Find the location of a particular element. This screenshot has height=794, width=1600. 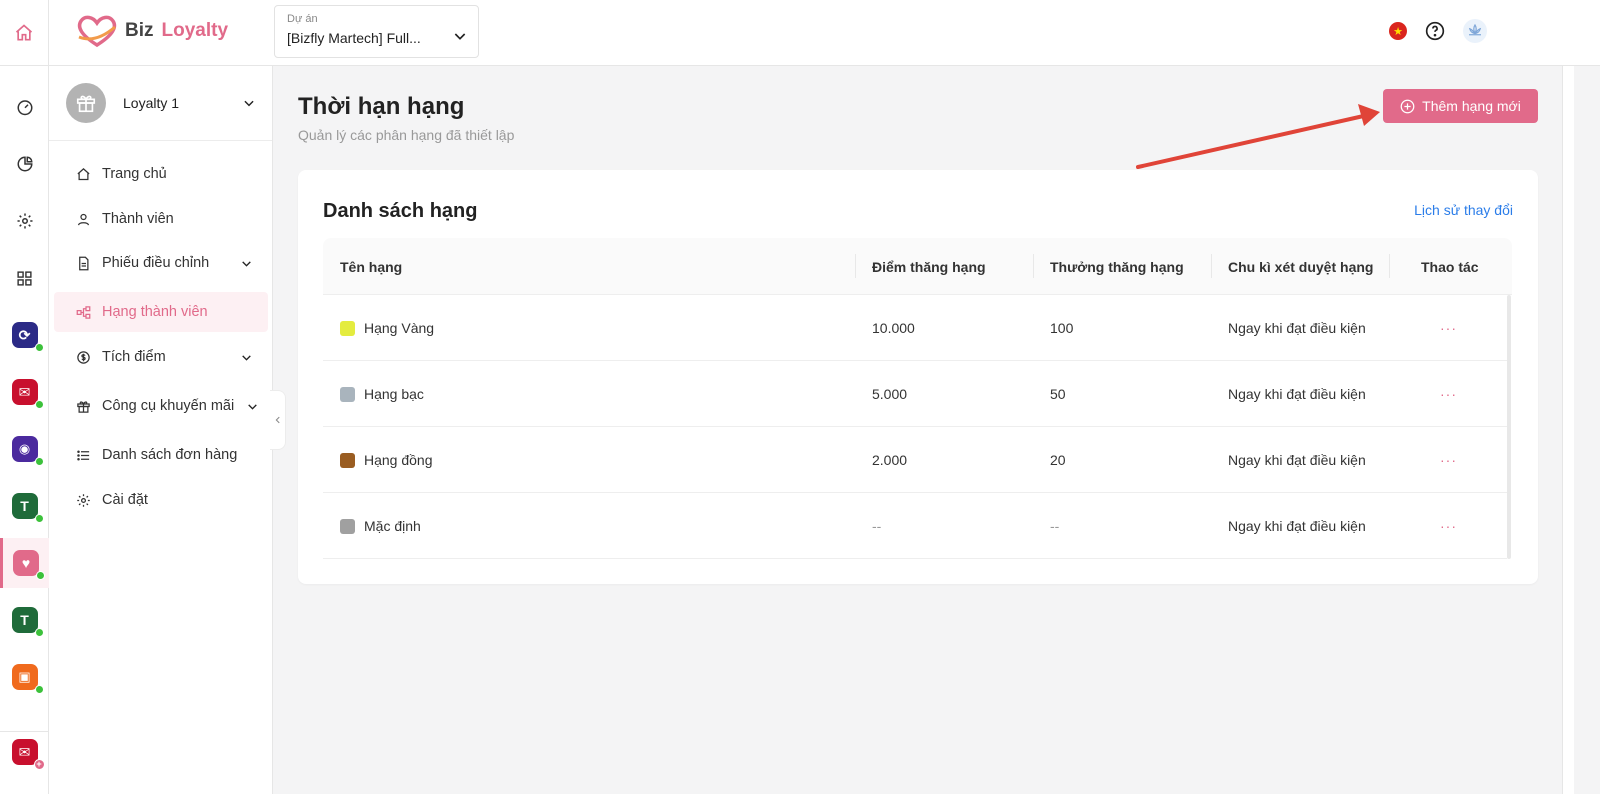

settings-rail-button is located at coordinates (24, 221).